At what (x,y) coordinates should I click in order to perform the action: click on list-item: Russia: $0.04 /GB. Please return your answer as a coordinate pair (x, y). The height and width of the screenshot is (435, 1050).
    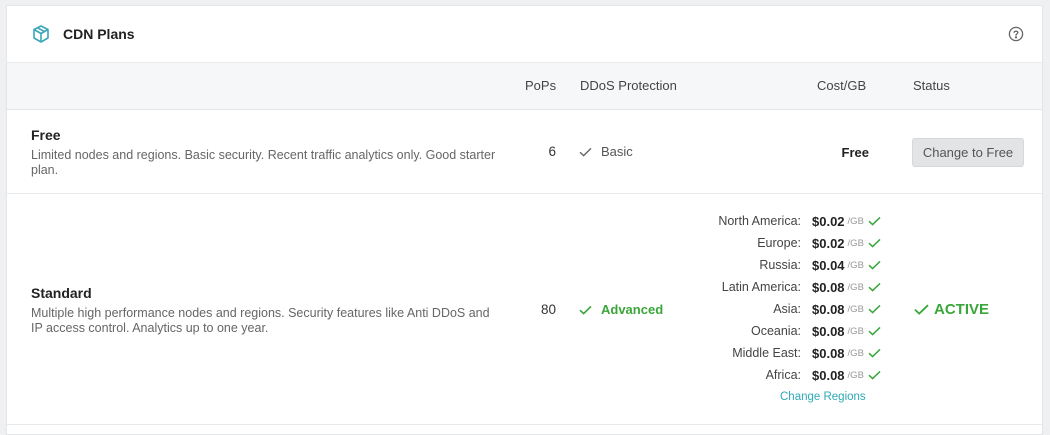
    Looking at the image, I should click on (772, 265).